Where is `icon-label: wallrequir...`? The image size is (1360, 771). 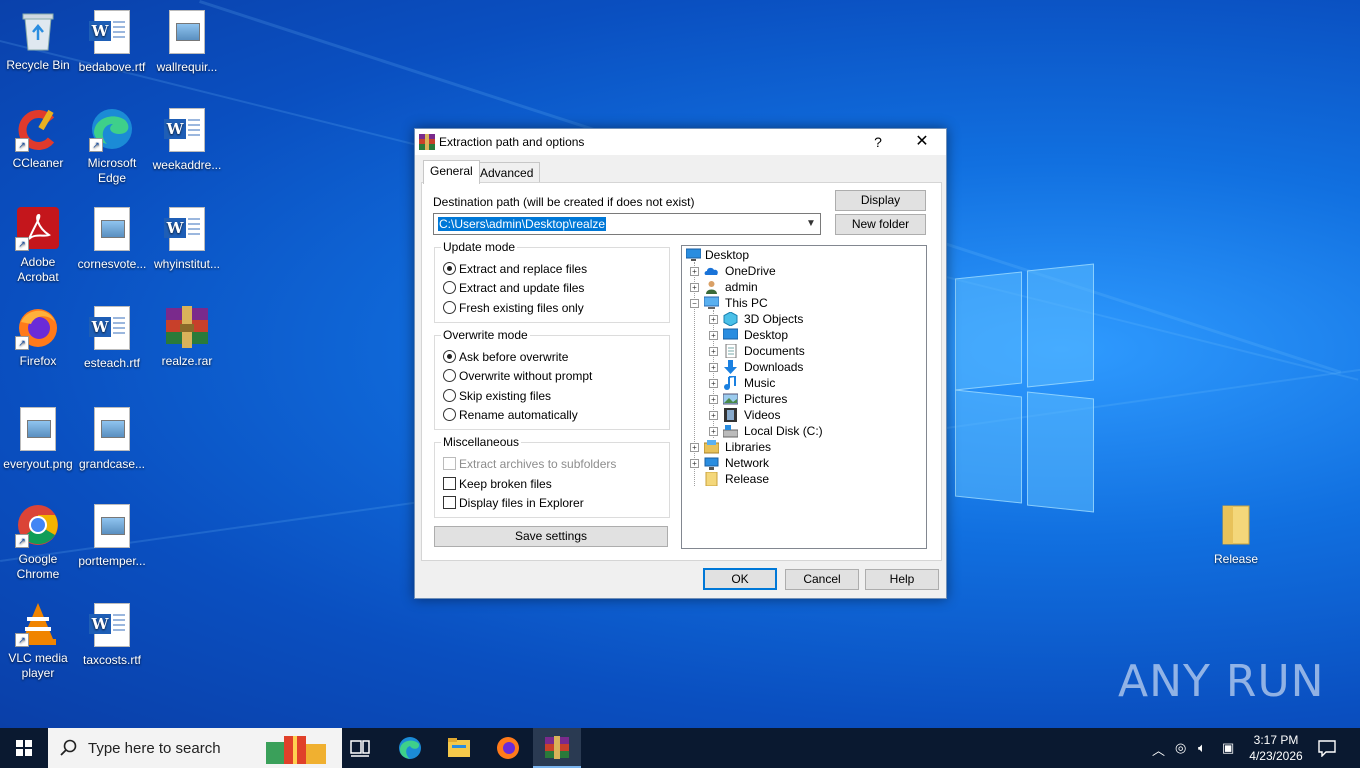 icon-label: wallrequir... is located at coordinates (187, 67).